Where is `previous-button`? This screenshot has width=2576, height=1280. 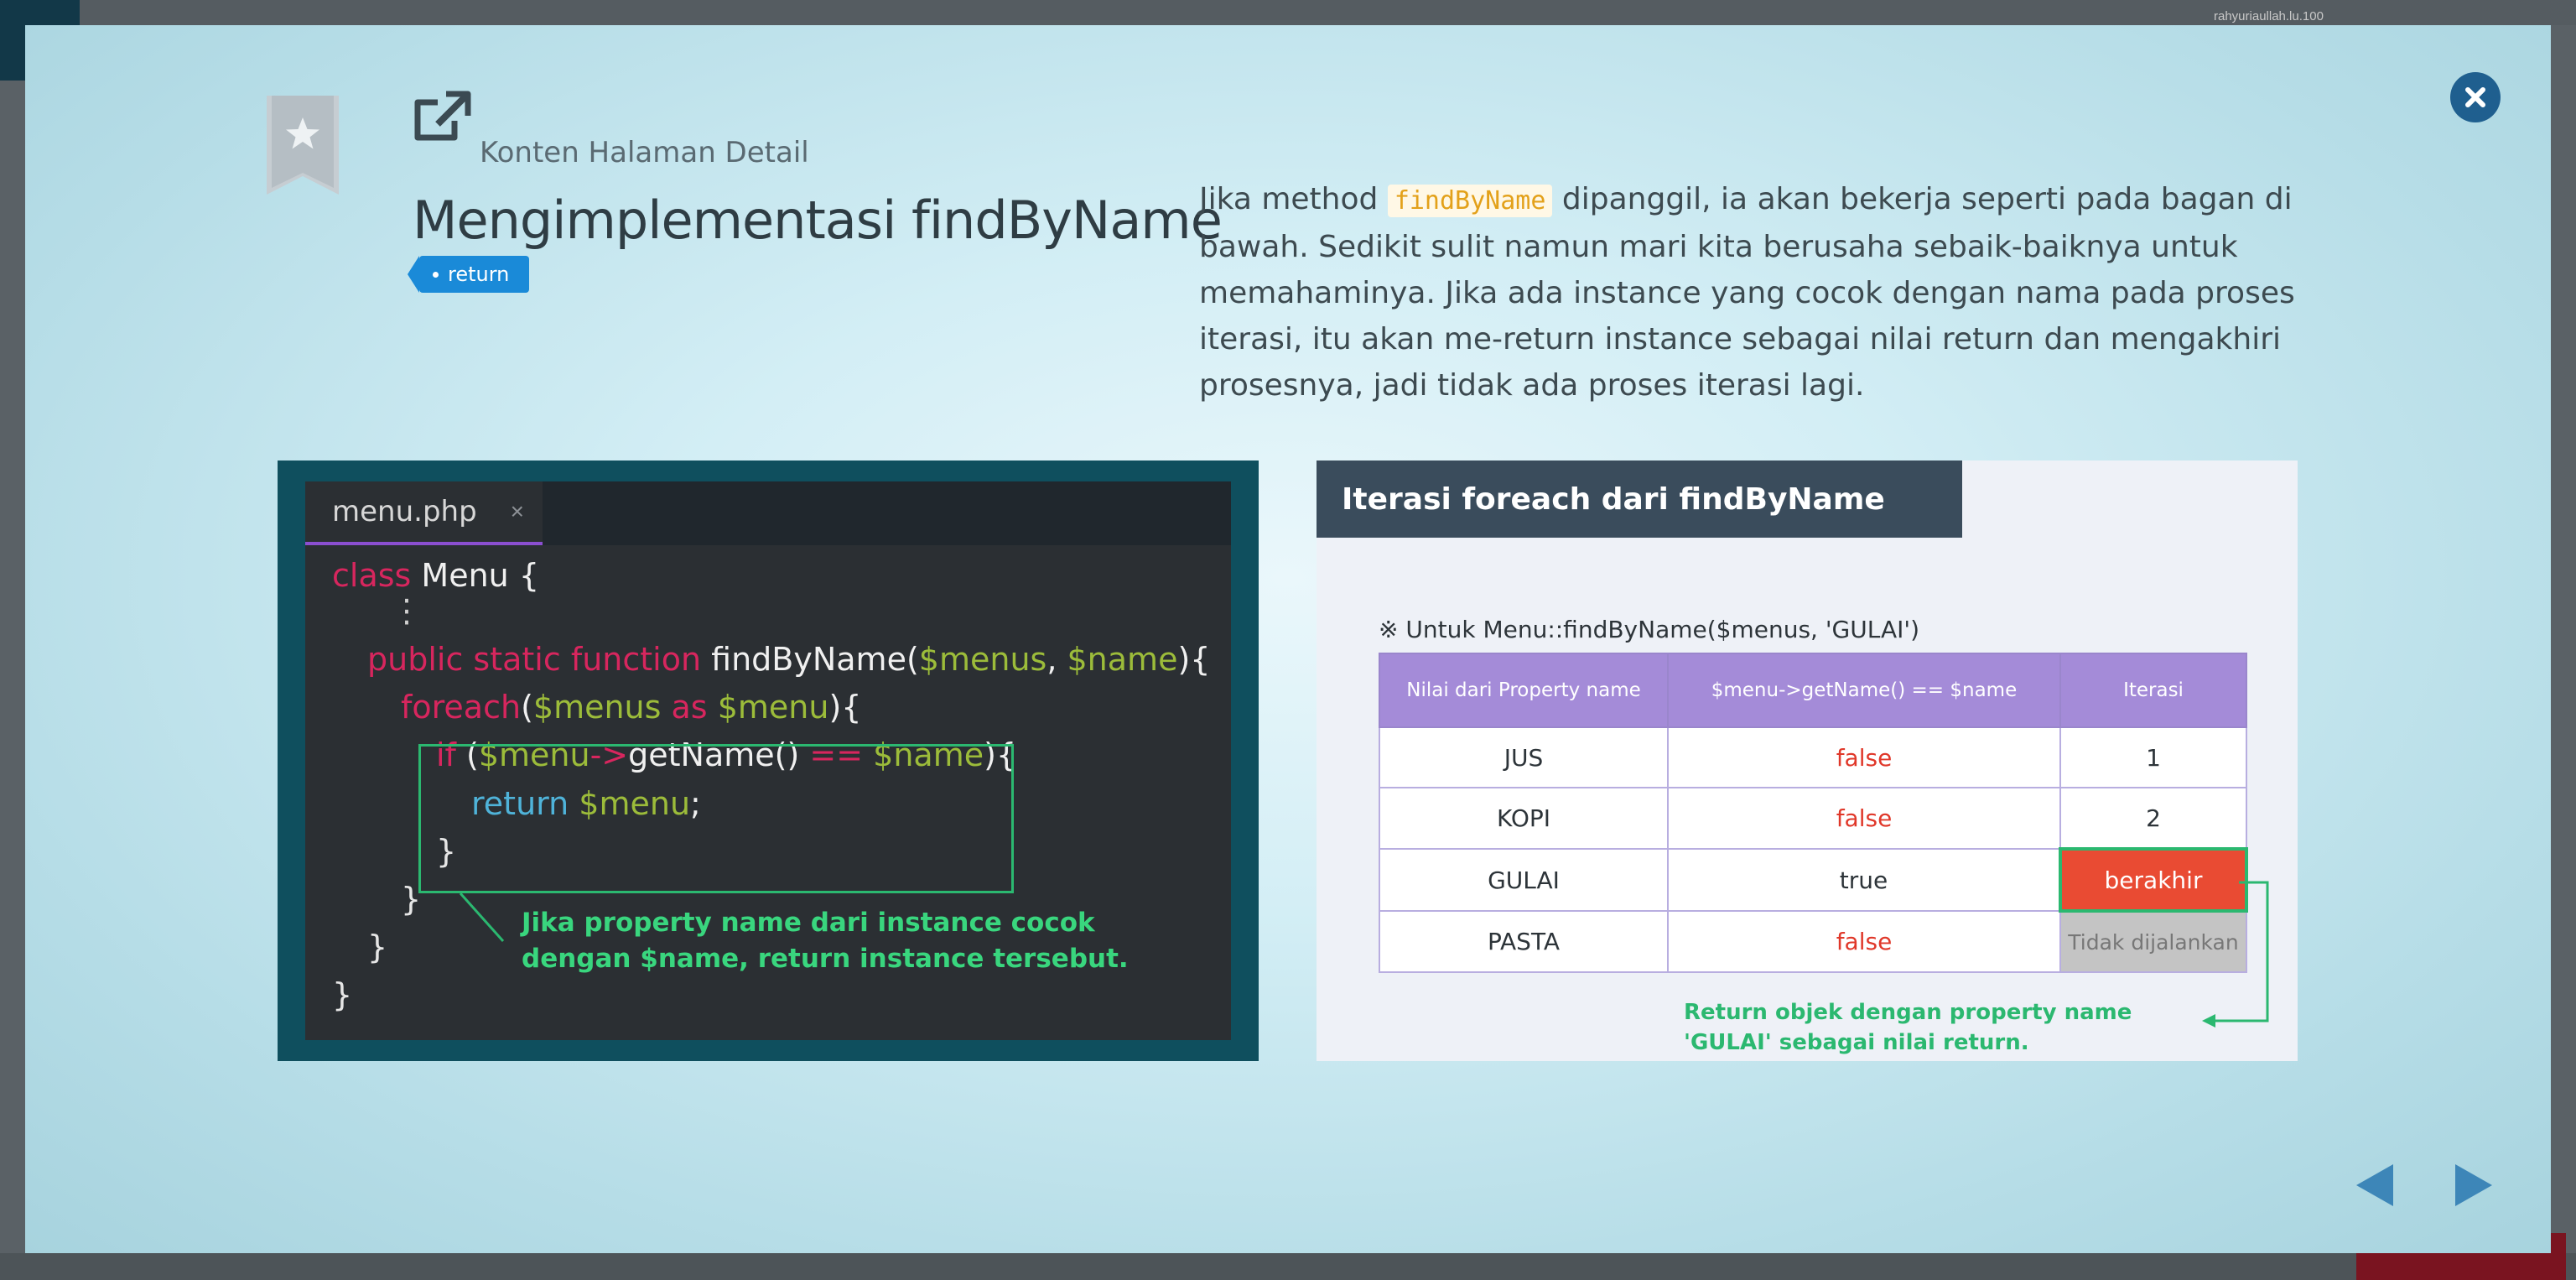
previous-button is located at coordinates (2375, 1185).